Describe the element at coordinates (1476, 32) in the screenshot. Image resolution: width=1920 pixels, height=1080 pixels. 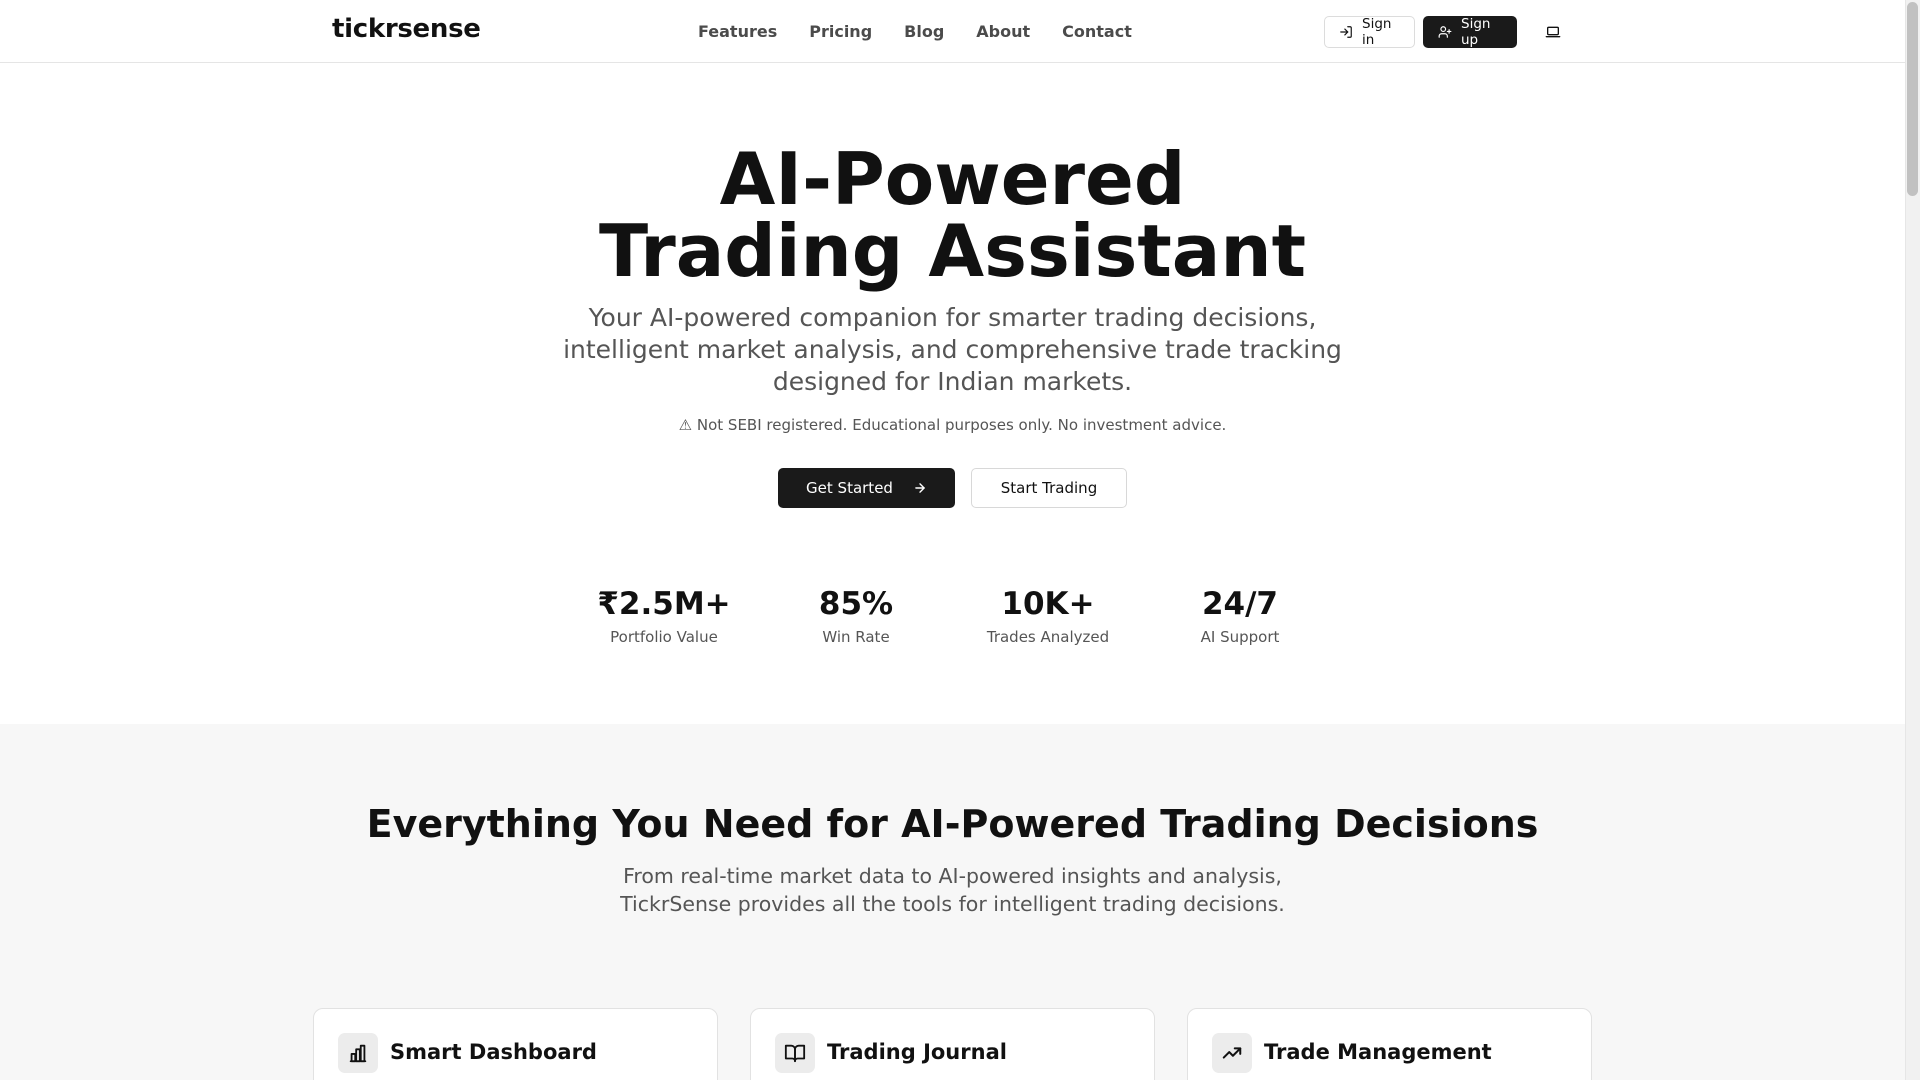
I see `sign-up-label: Sign up` at that location.